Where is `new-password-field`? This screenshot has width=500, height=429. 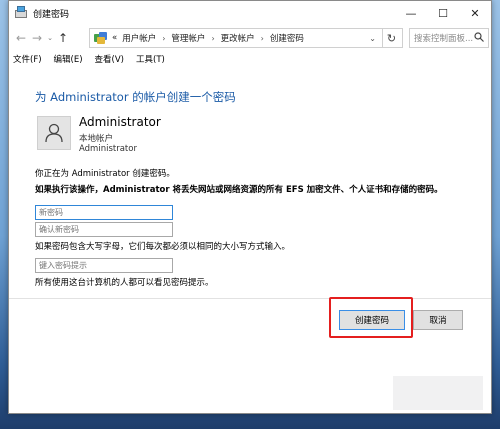
new-password-field is located at coordinates (104, 212).